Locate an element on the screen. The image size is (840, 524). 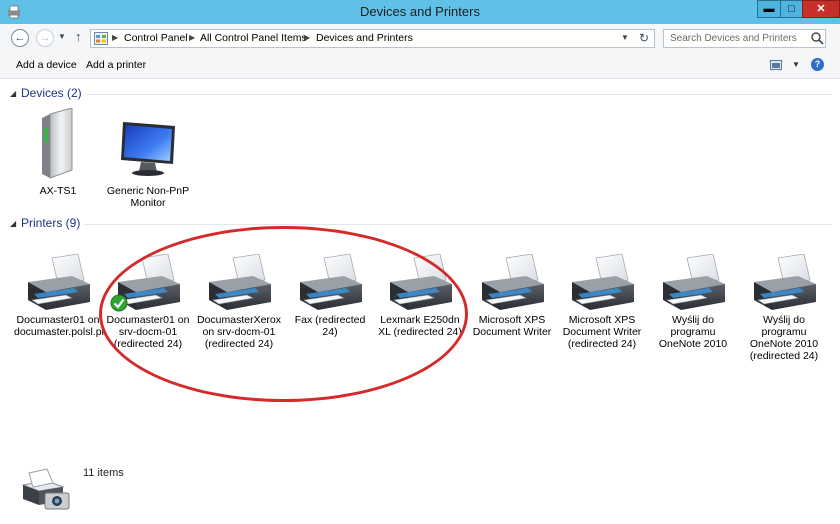
add-device-button: Add a device is located at coordinates (46, 65).